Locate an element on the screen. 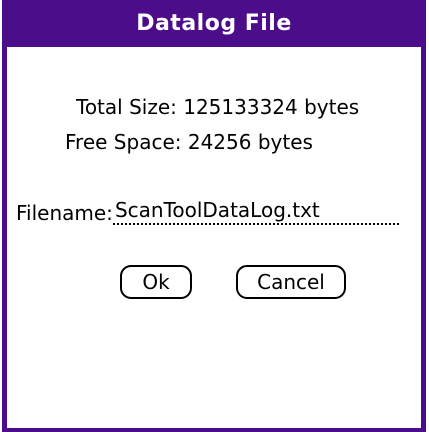  dialog-title-bar: Datalog File is located at coordinates (214, 23).